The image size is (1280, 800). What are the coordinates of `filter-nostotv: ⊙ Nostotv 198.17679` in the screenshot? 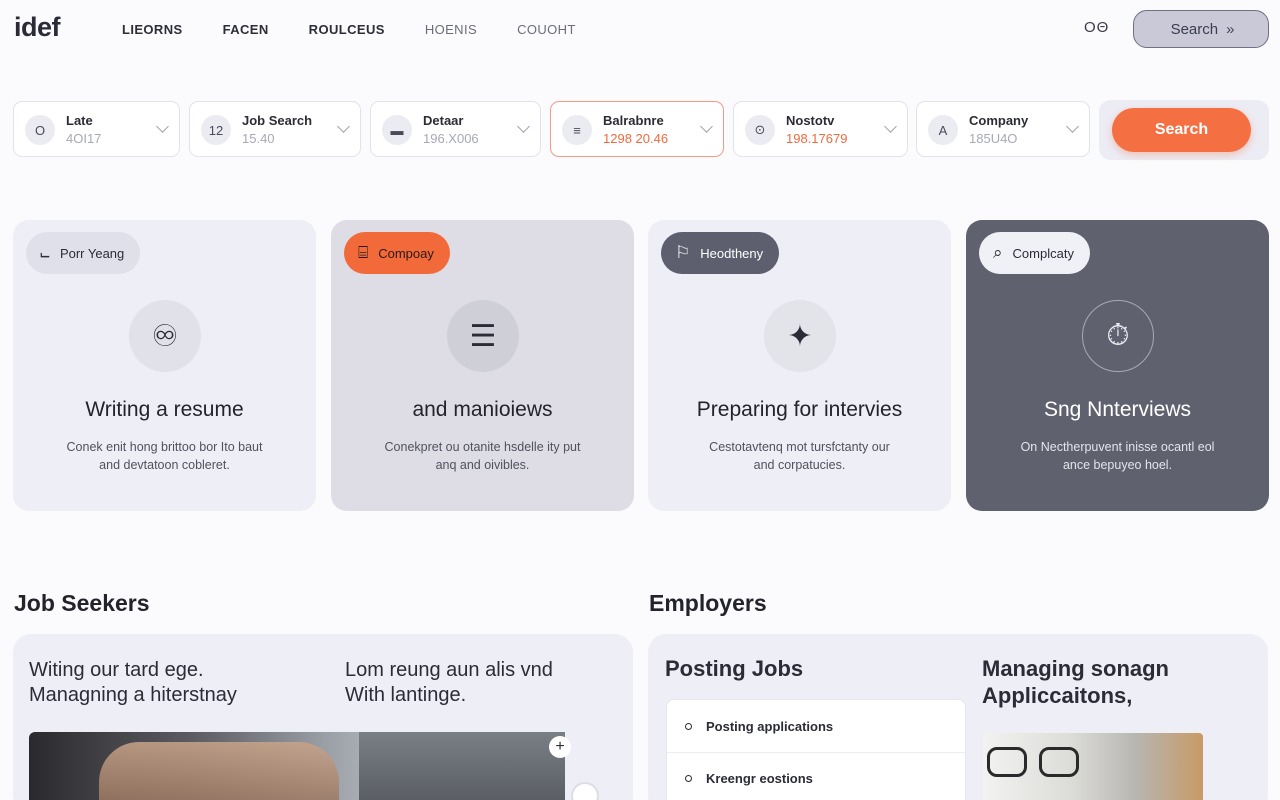 It's located at (820, 129).